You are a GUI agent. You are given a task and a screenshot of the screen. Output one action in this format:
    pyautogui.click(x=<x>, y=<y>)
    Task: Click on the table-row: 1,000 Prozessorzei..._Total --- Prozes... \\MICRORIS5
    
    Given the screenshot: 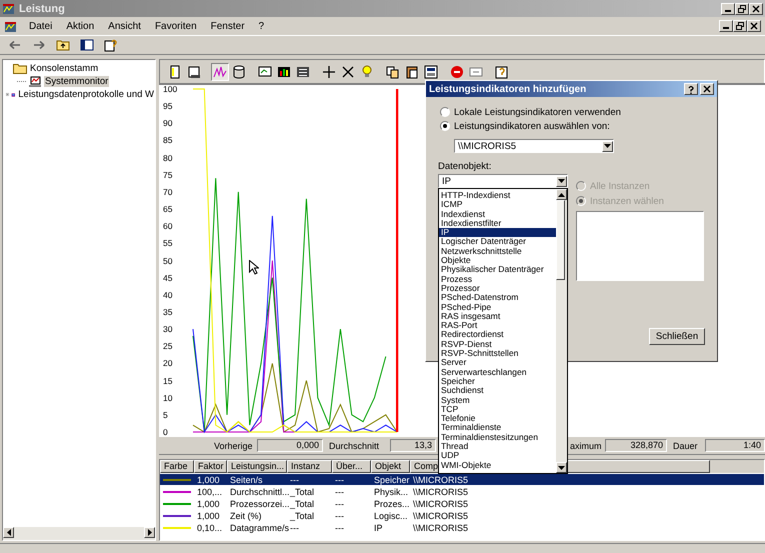 What is the action you would take?
    pyautogui.click(x=462, y=503)
    